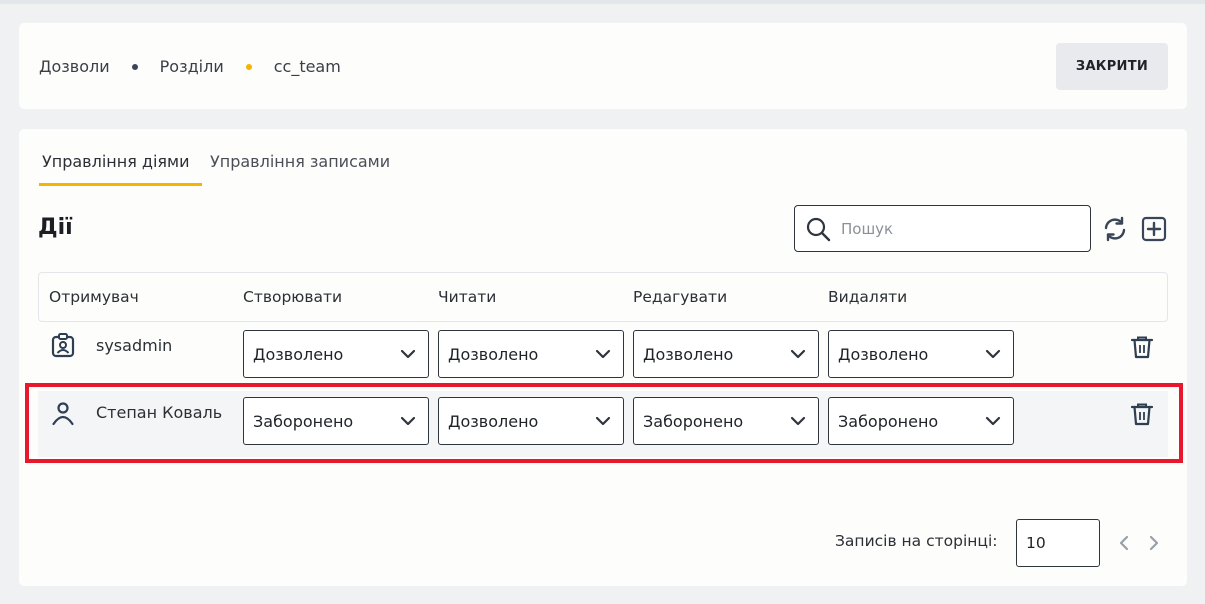  I want to click on breadcrumb-separator-active, so click(248, 66).